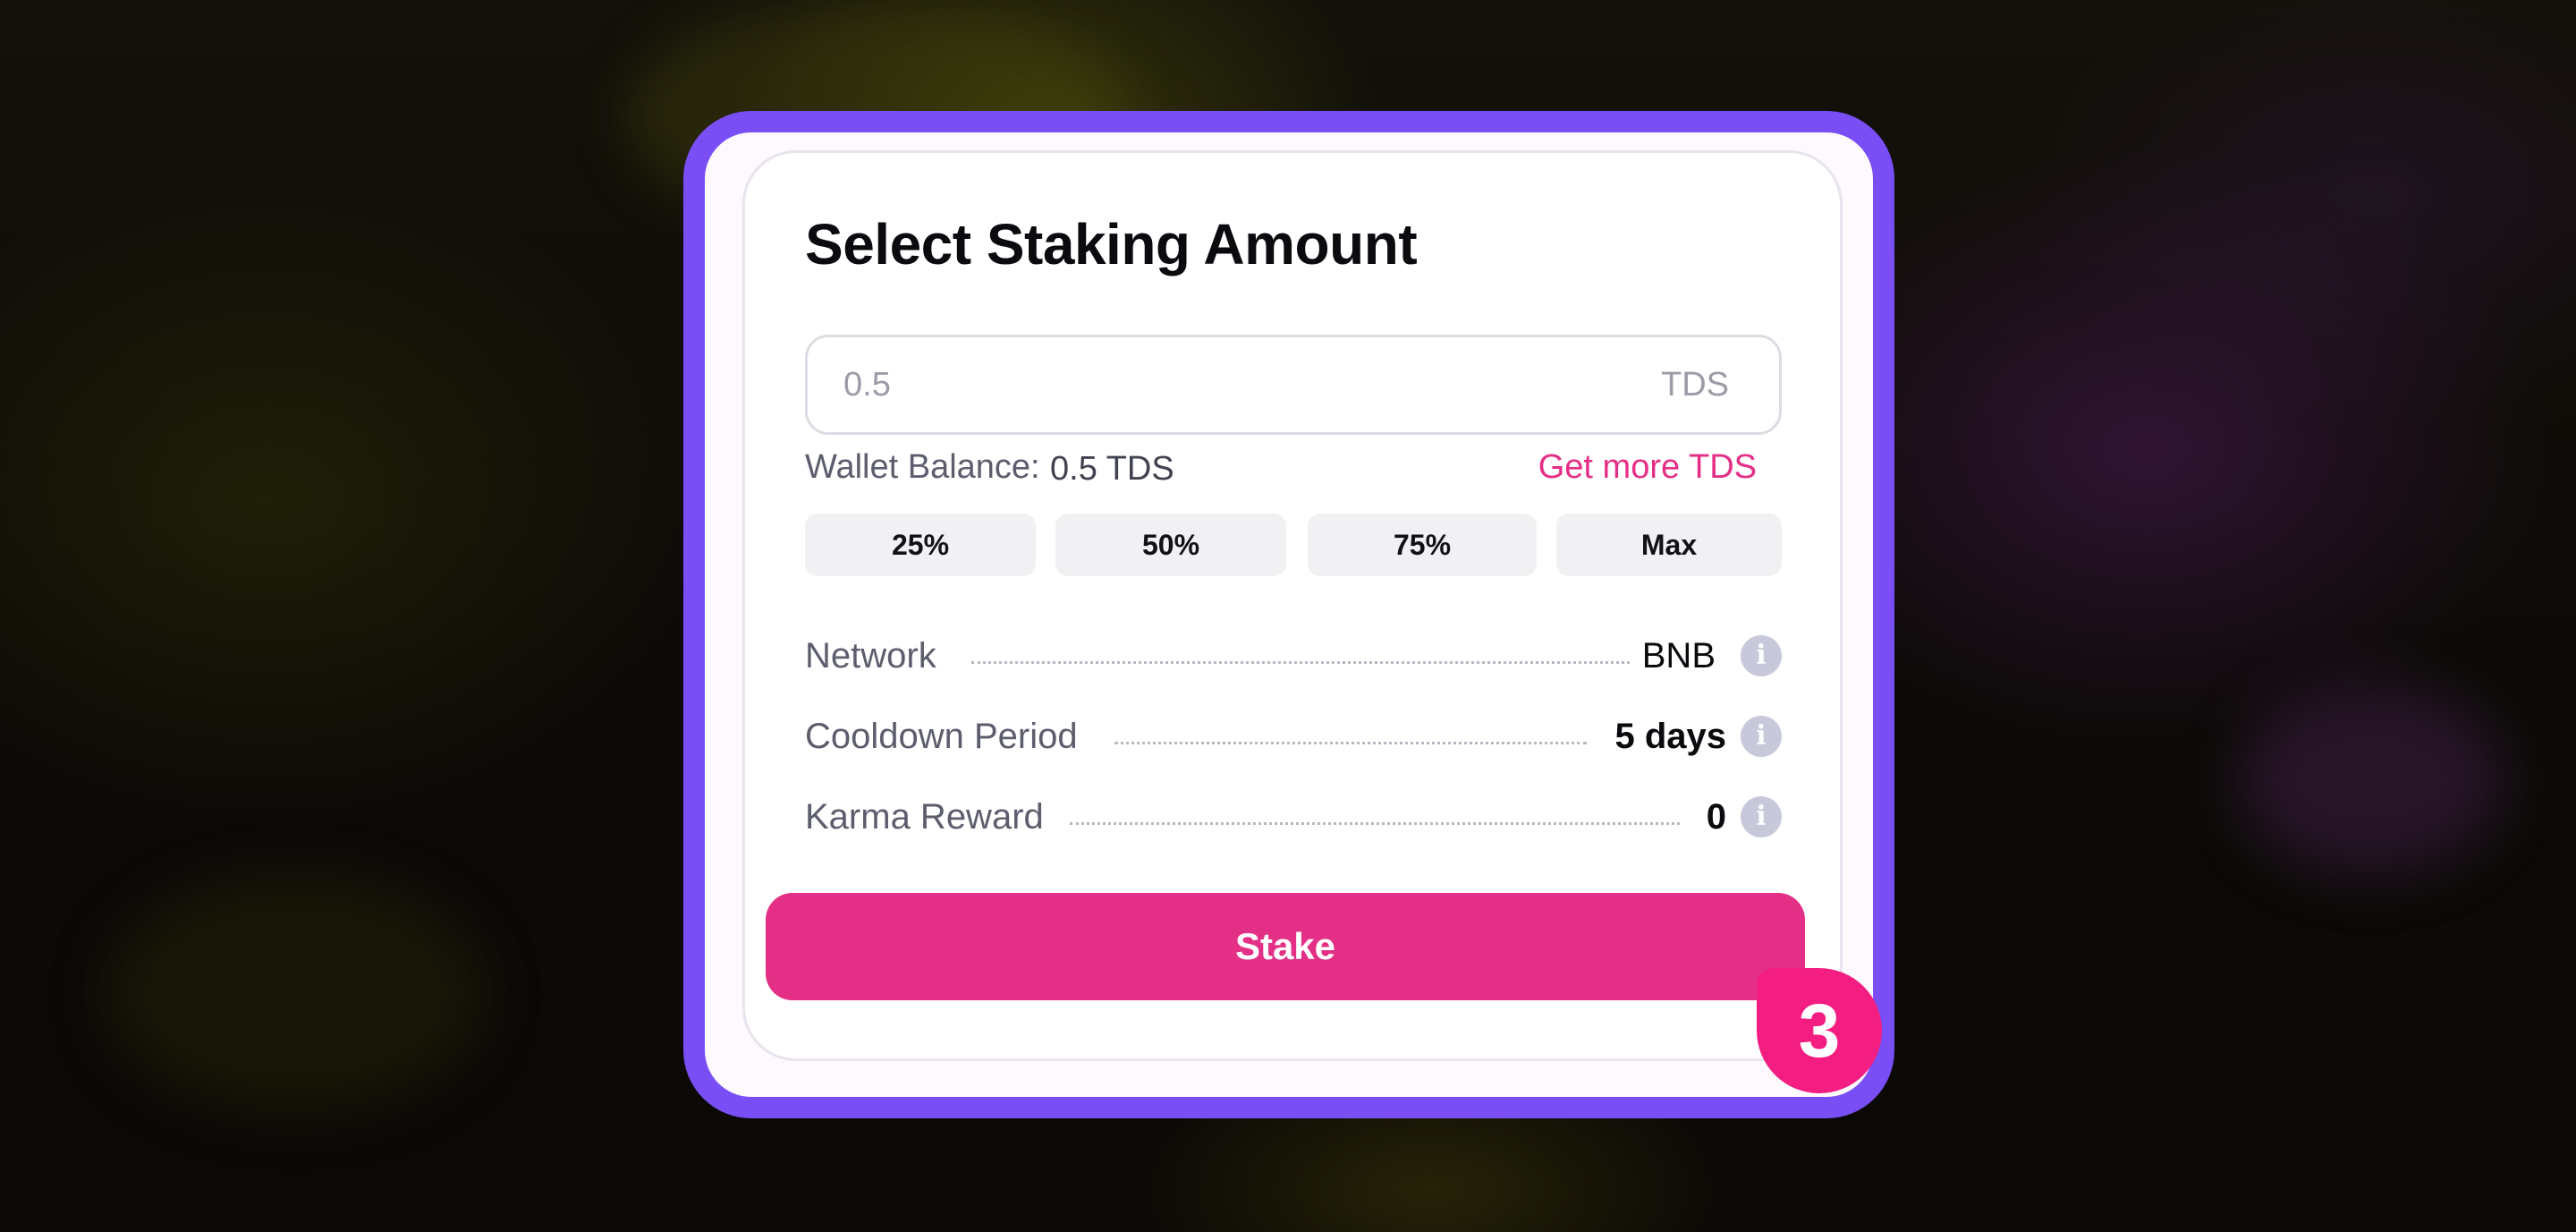 Image resolution: width=2576 pixels, height=1232 pixels. Describe the element at coordinates (1678, 655) in the screenshot. I see `network-value: BNB` at that location.